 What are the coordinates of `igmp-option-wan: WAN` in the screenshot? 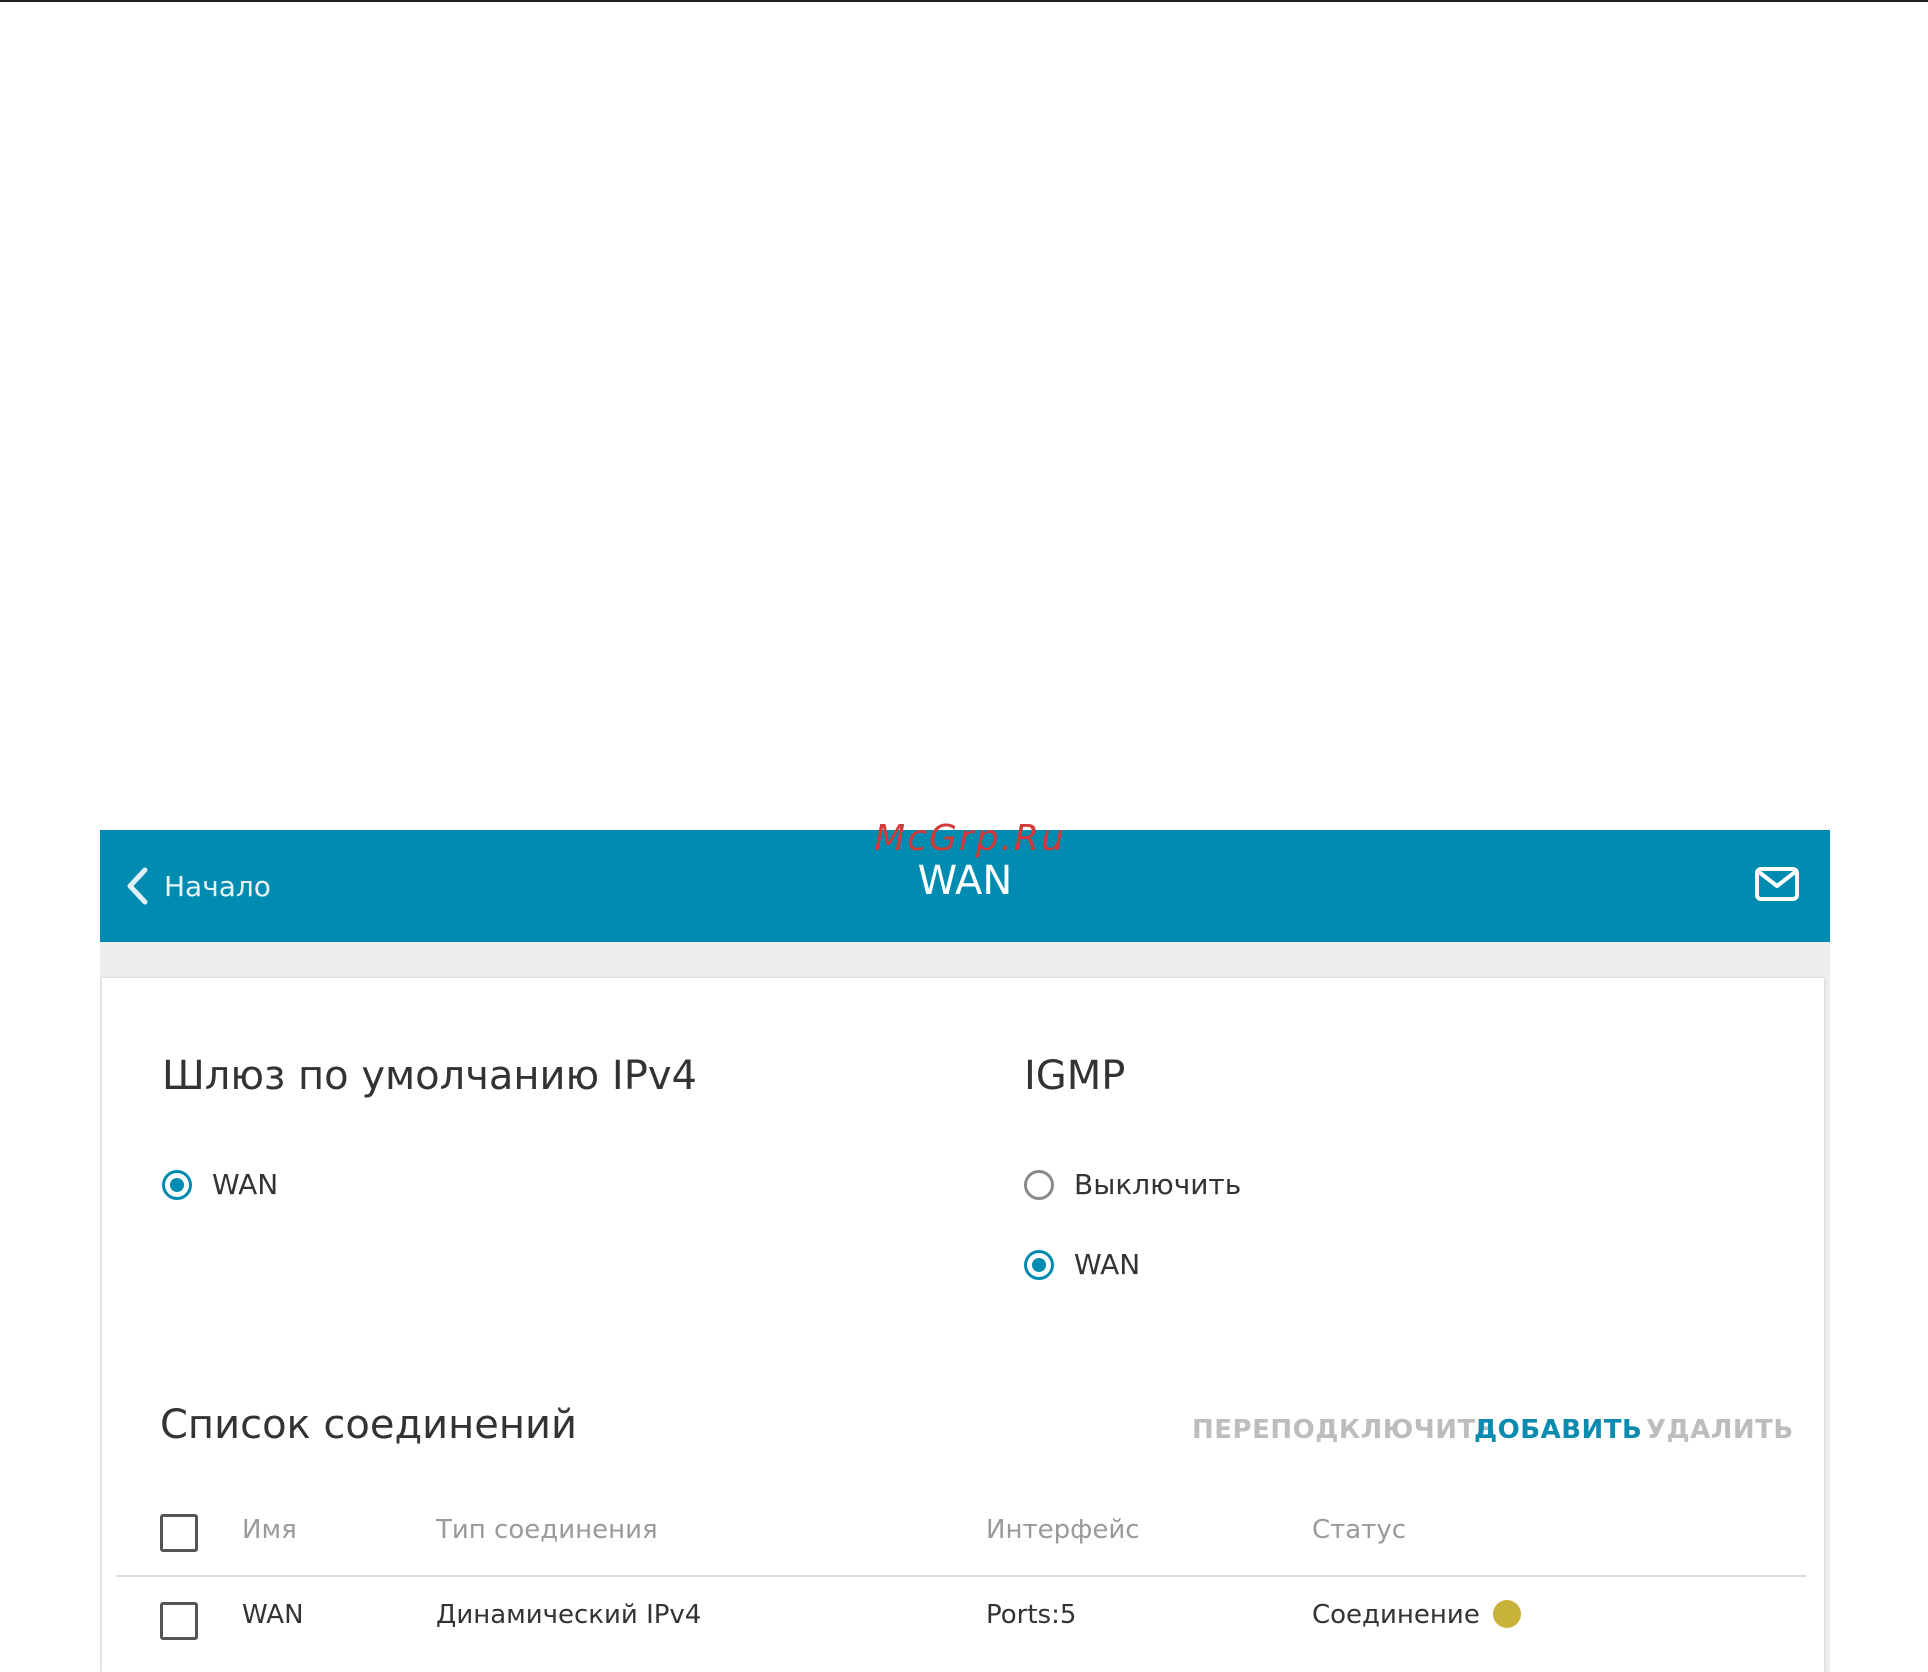 It's located at (1082, 1264).